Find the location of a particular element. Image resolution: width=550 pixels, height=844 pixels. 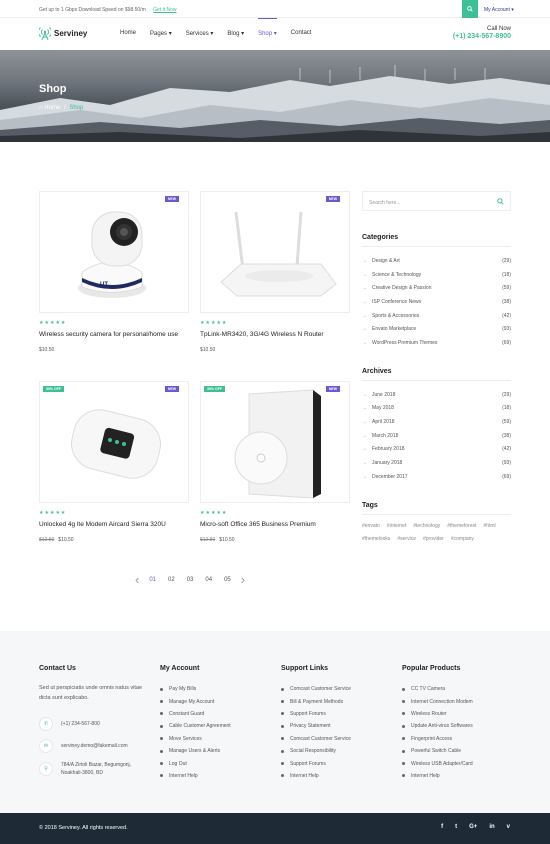

tag-link: #html is located at coordinates (489, 529).